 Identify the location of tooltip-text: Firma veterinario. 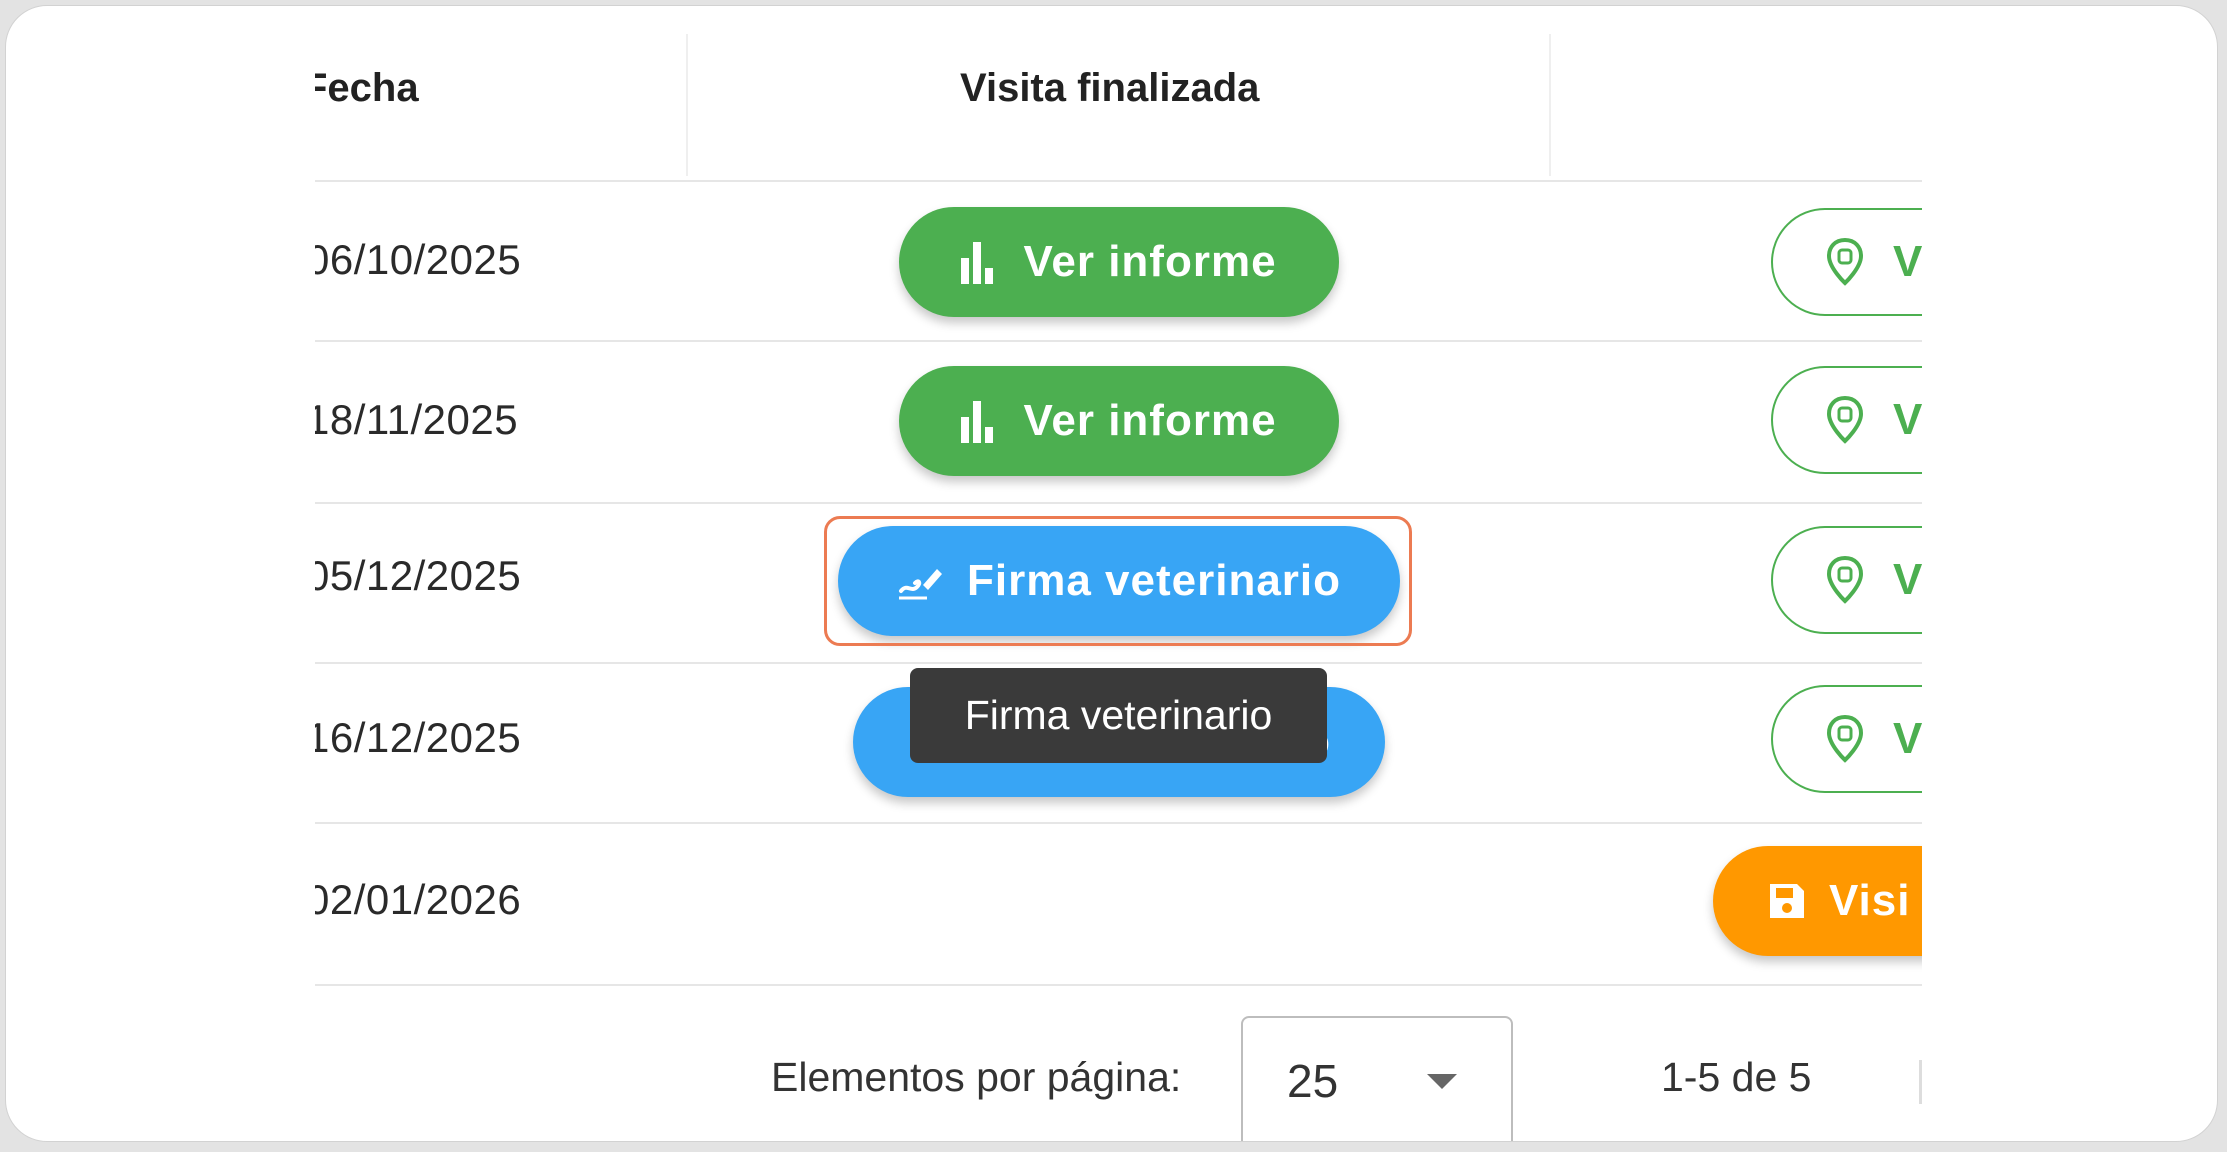
(1118, 715).